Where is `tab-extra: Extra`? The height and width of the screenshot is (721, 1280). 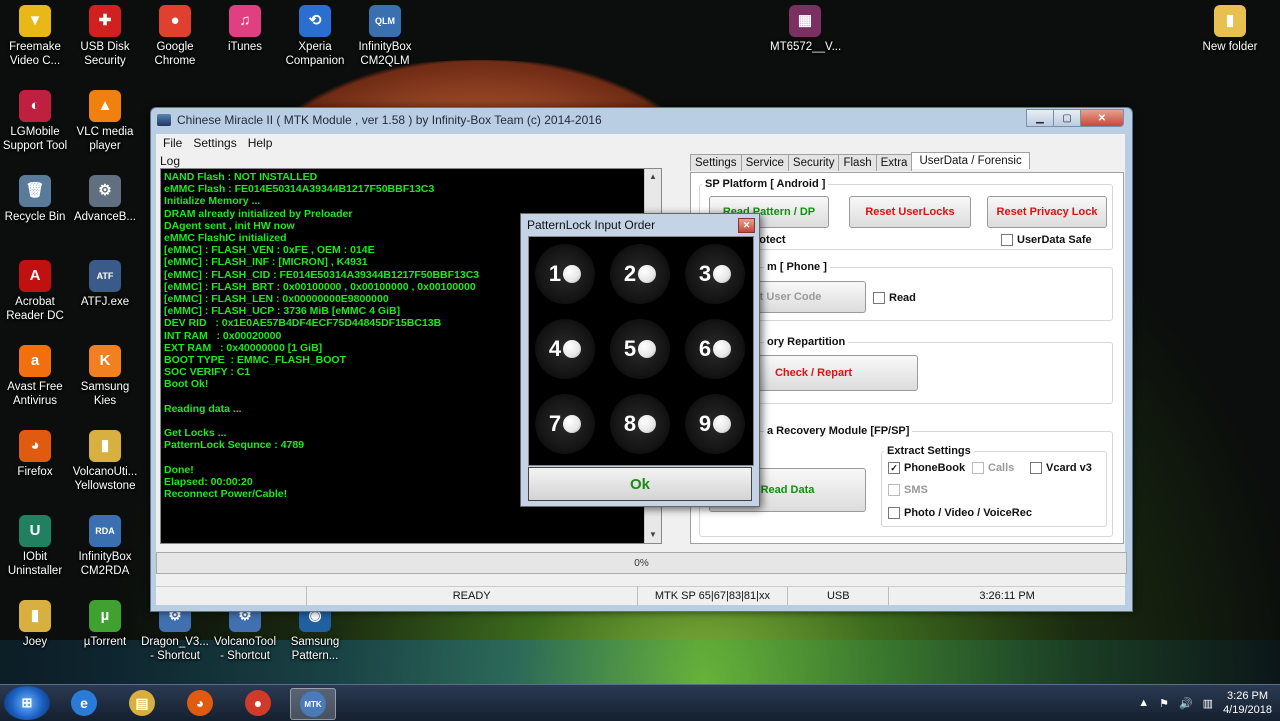
tab-extra: Extra is located at coordinates (894, 162).